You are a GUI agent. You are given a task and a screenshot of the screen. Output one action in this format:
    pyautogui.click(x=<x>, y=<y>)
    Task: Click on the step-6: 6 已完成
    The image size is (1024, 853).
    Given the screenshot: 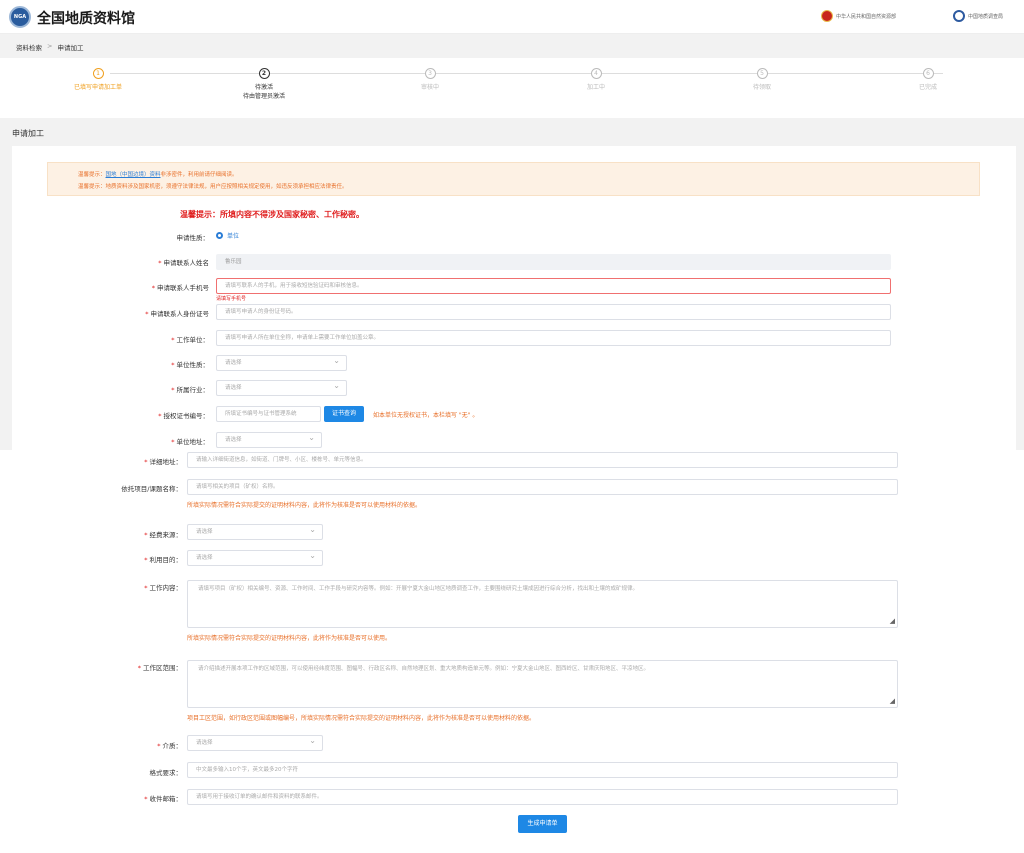 What is the action you would take?
    pyautogui.click(x=928, y=80)
    